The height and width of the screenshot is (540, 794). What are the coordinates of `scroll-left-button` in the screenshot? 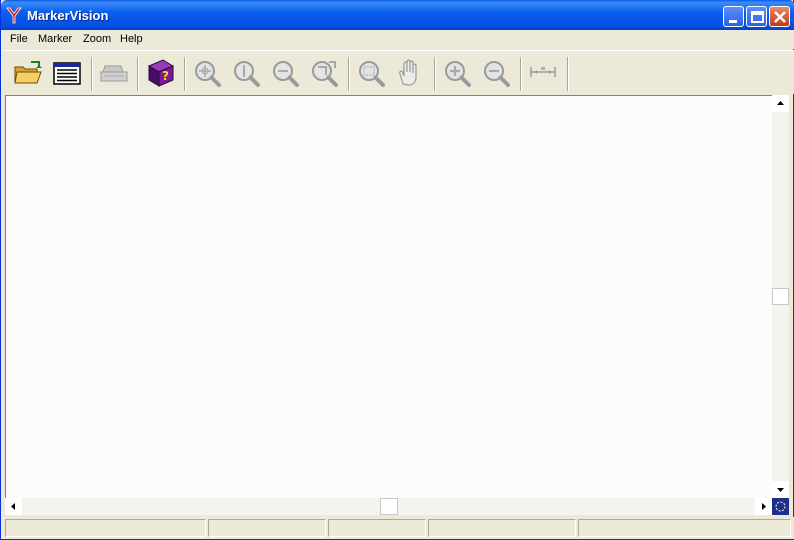 It's located at (13, 506).